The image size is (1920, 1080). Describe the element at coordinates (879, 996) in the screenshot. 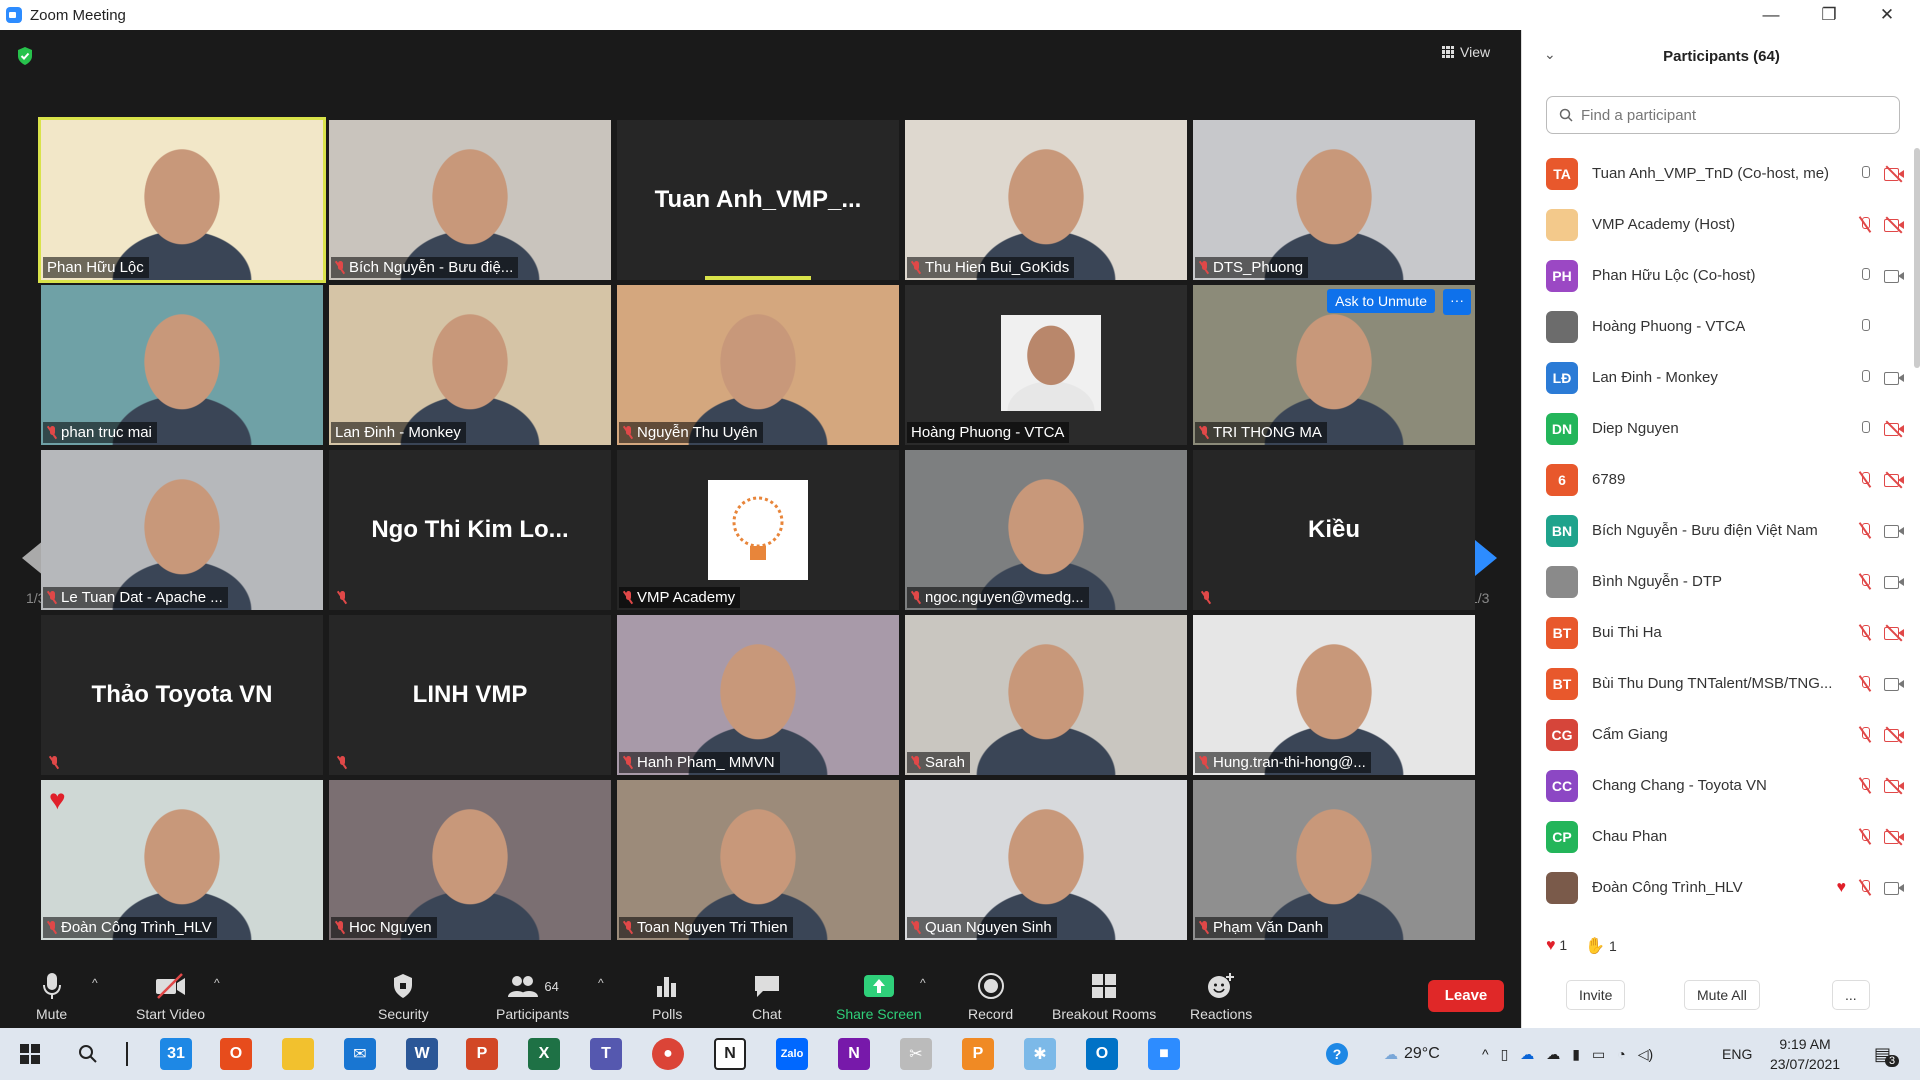

I see `share-screen-button: Share Screen` at that location.